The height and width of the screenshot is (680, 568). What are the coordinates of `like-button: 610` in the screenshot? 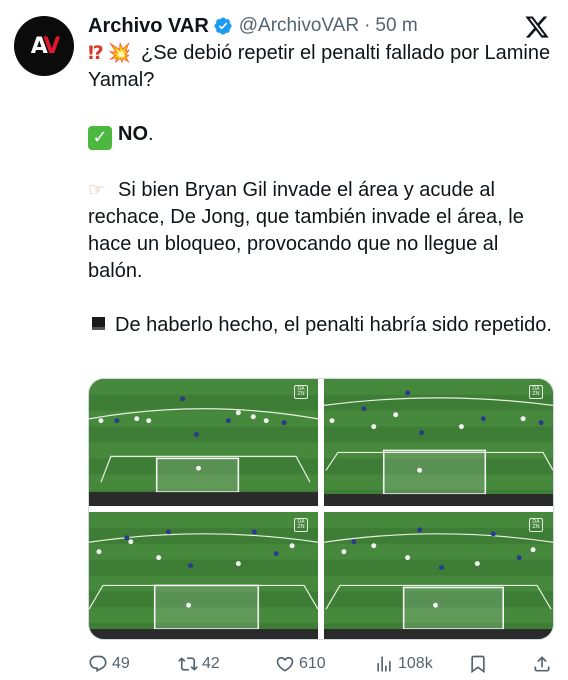 It's located at (300, 664).